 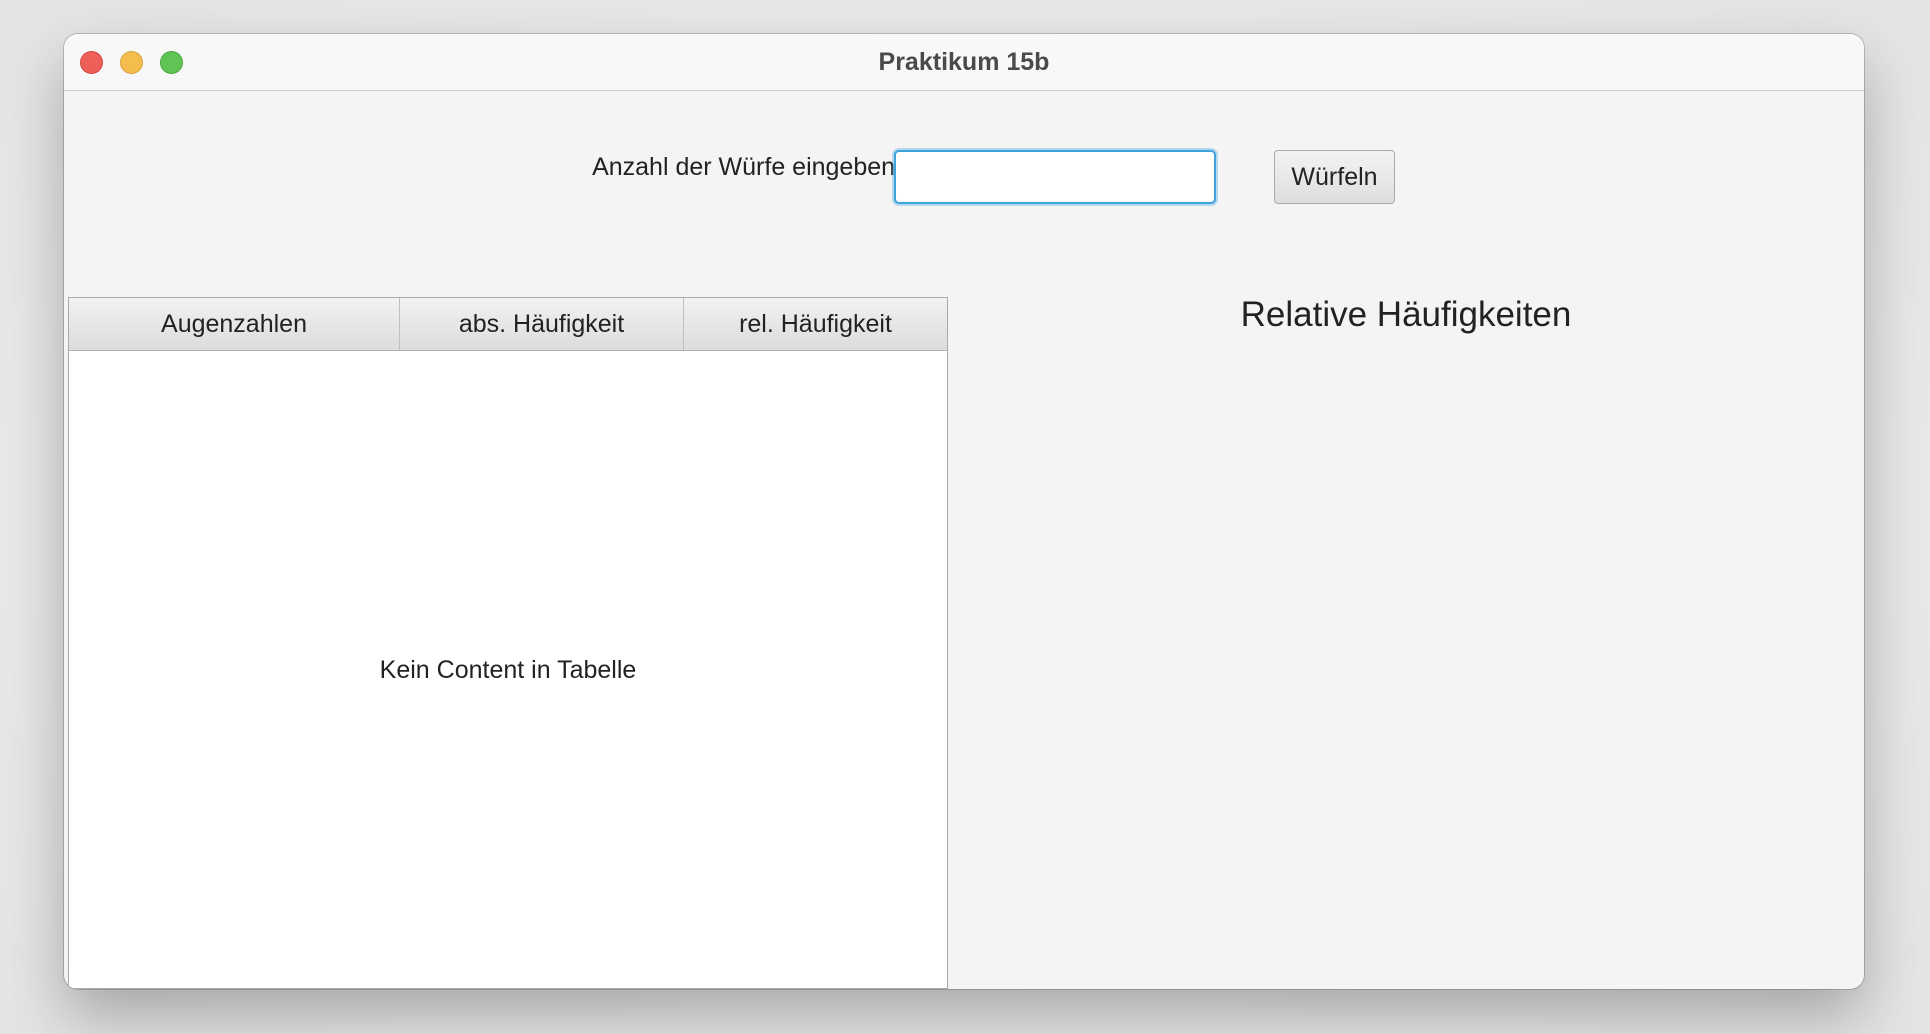 I want to click on throws-label: Anzahl der Würfe eingeben:, so click(x=747, y=167).